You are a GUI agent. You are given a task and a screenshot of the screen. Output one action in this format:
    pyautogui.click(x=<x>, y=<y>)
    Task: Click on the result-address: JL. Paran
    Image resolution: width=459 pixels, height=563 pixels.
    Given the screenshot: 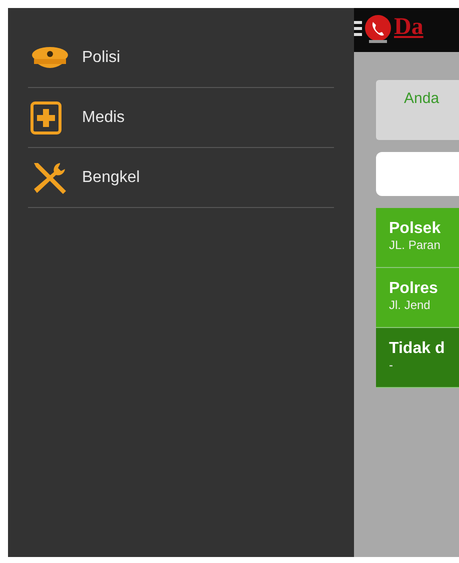 What is the action you would take?
    pyautogui.click(x=414, y=245)
    